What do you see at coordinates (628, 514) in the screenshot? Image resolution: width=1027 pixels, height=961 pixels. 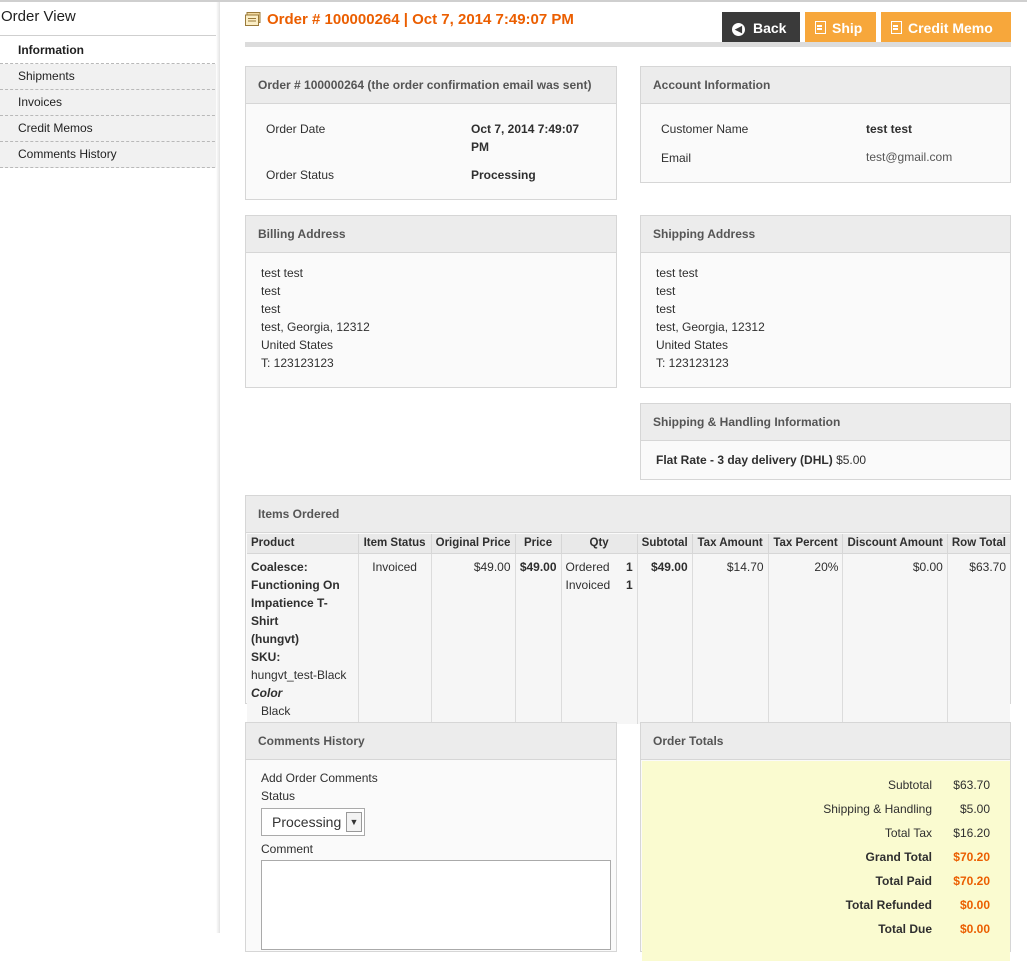 I see `items-ordered-title: Items Ordered` at bounding box center [628, 514].